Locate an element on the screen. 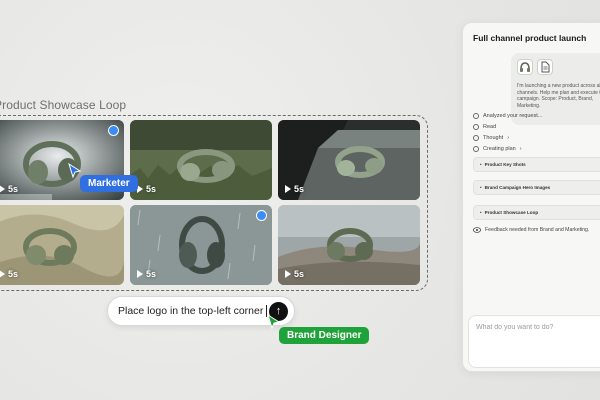 This screenshot has width=600, height=400. bulb-icon is located at coordinates (476, 138).